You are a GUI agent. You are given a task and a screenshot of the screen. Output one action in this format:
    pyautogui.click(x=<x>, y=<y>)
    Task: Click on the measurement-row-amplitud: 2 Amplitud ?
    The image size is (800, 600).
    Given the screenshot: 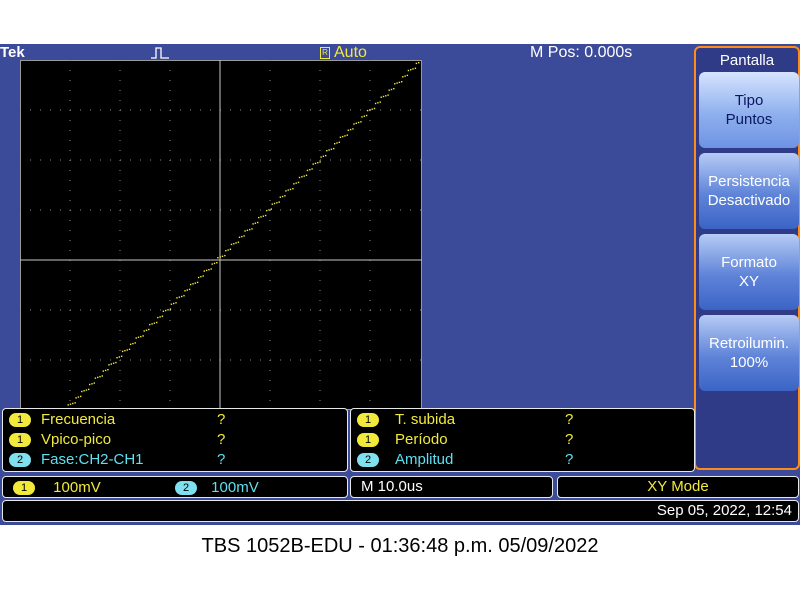 What is the action you would take?
    pyautogui.click(x=522, y=460)
    